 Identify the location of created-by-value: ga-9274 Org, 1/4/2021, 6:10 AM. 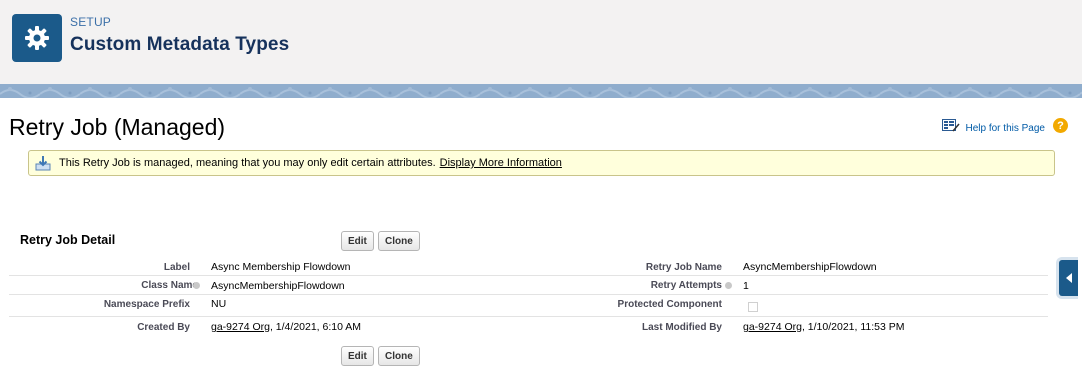
(286, 327).